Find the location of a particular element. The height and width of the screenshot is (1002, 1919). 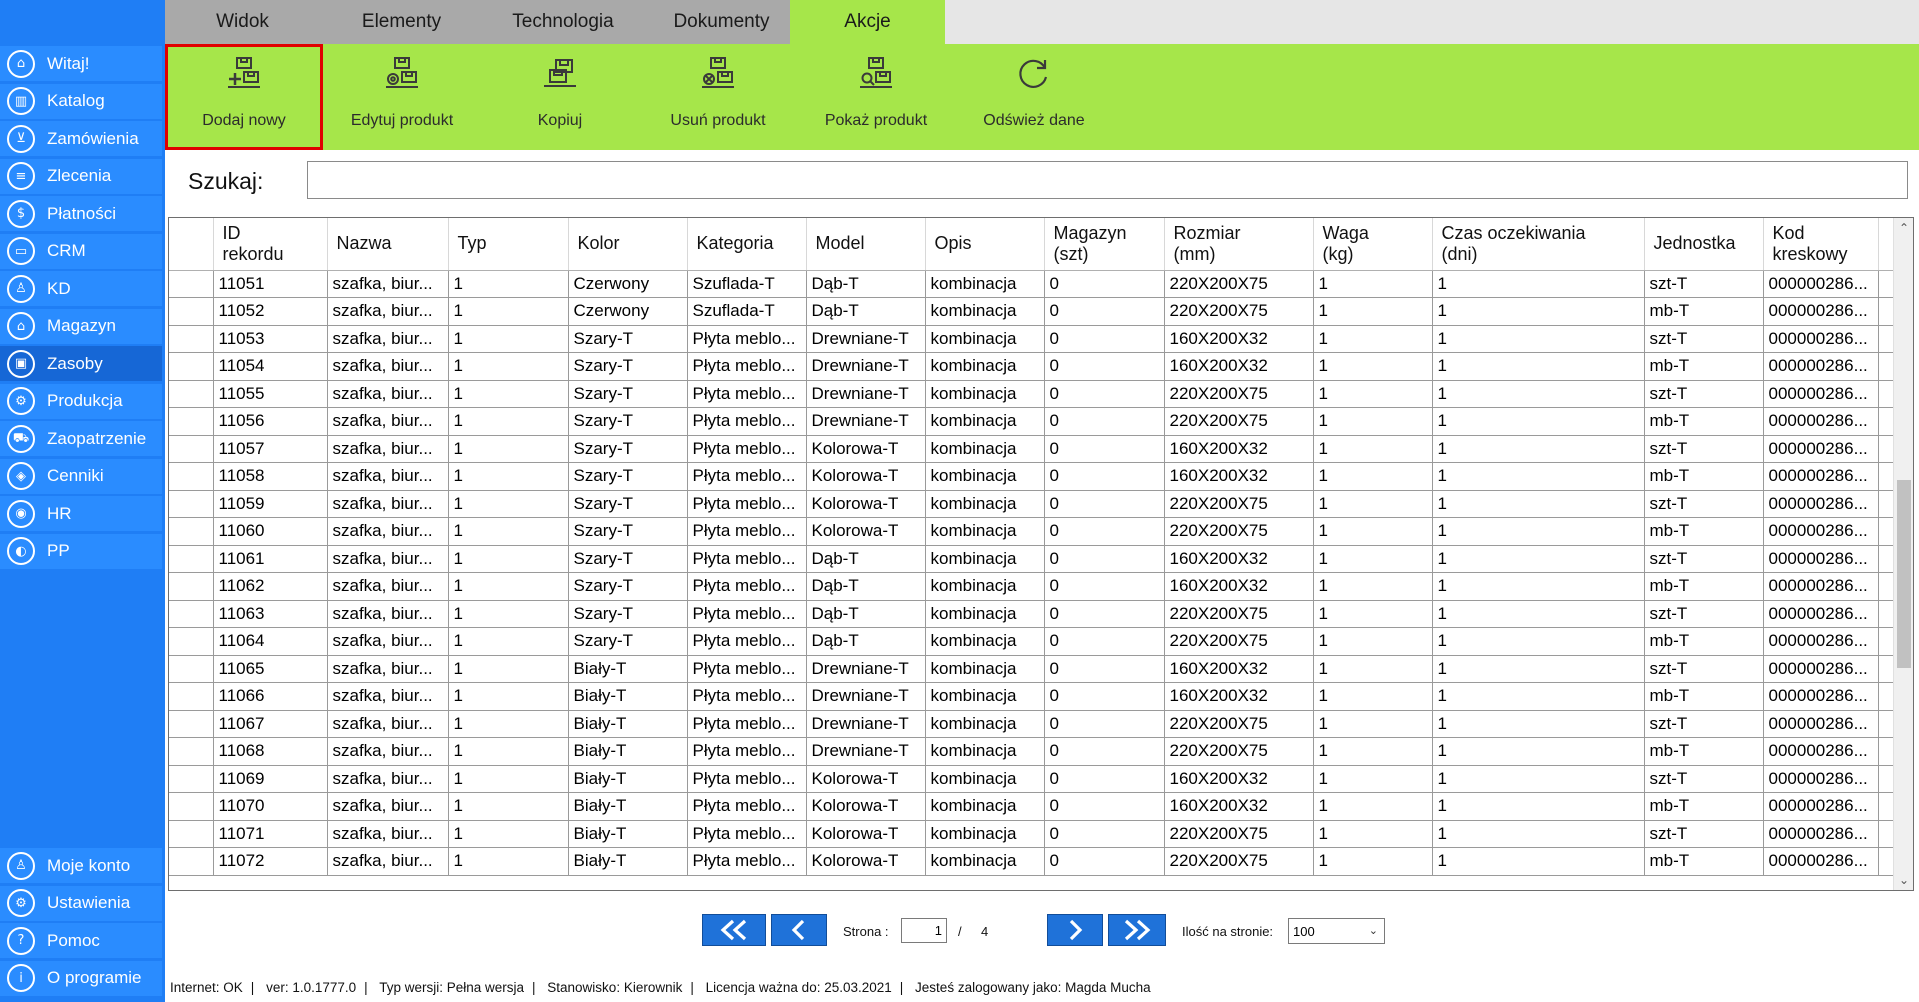

per-page-select: 100 ⌄ is located at coordinates (1336, 931).